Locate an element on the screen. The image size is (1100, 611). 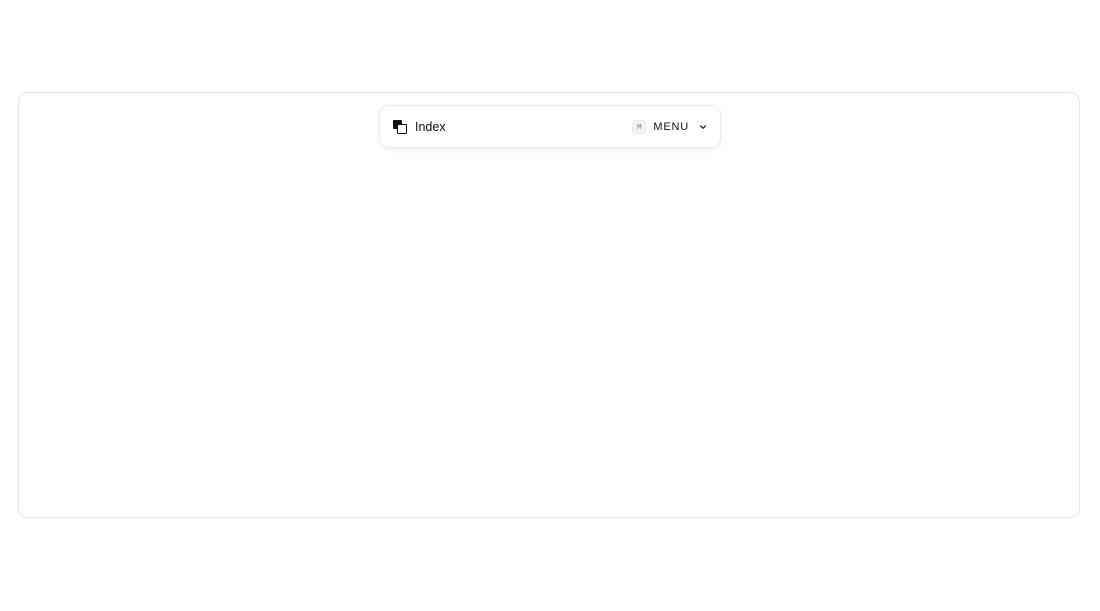
menu-label: MENU is located at coordinates (671, 126).